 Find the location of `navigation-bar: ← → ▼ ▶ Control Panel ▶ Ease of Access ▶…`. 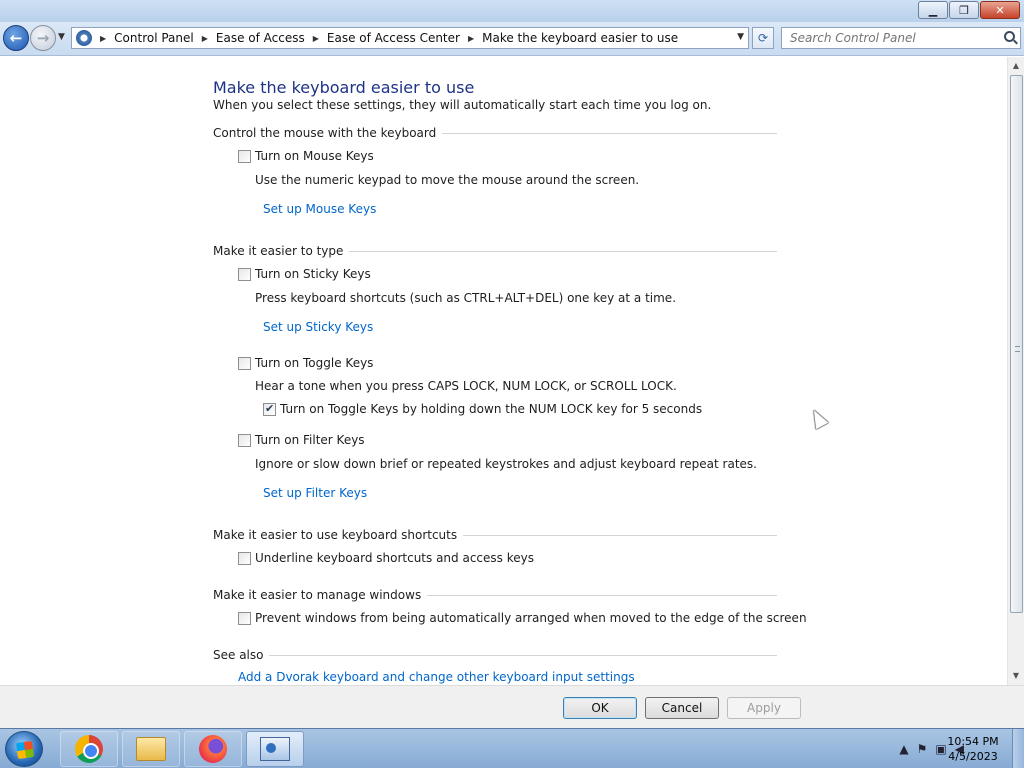

navigation-bar: ← → ▼ ▶ Control Panel ▶ Ease of Access ▶… is located at coordinates (512, 39).